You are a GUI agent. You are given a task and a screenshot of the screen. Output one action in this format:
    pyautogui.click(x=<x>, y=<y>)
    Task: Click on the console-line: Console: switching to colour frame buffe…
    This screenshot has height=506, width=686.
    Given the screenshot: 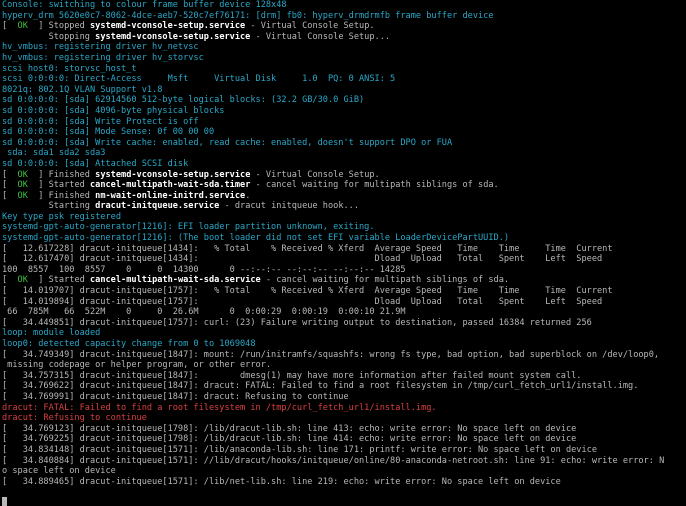 What is the action you would take?
    pyautogui.click(x=343, y=5)
    